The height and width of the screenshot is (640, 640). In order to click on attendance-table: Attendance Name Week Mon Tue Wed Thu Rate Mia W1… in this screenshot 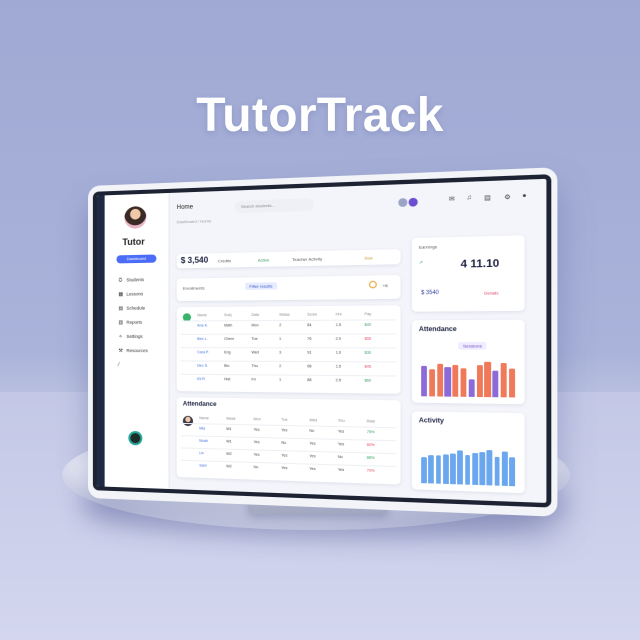, I will do `click(288, 441)`.